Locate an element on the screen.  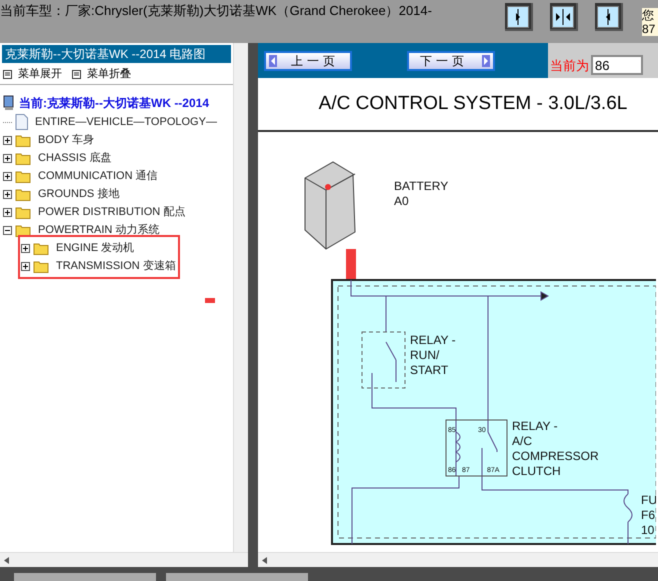
page-label: 当前为 is located at coordinates (569, 65).